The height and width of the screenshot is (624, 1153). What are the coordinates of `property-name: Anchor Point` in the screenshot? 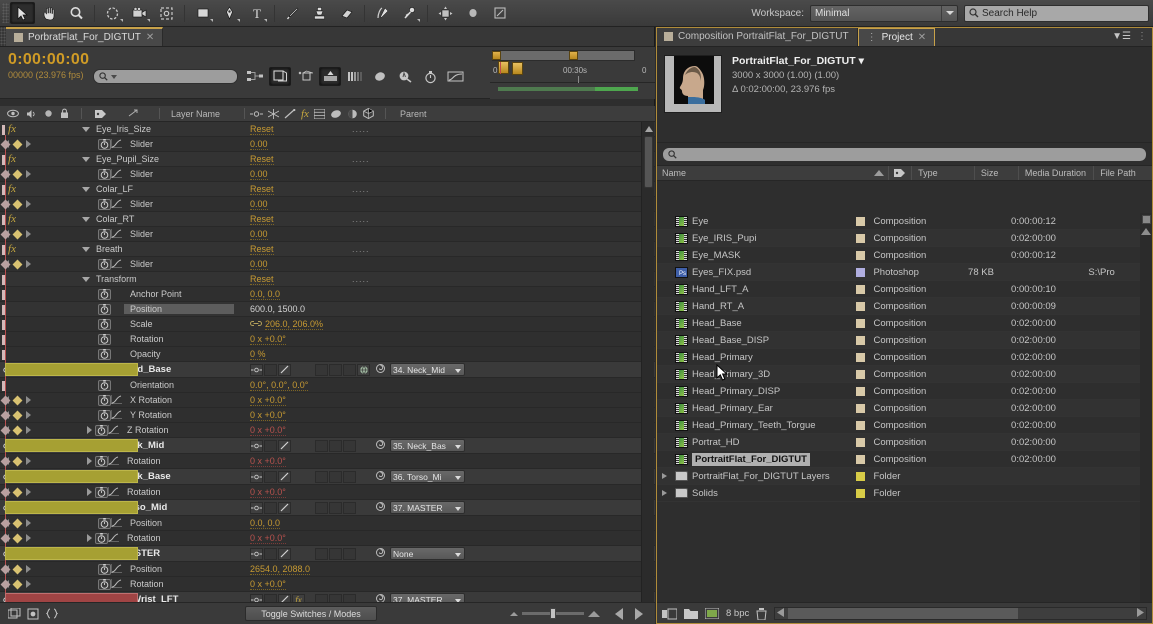 It's located at (153, 294).